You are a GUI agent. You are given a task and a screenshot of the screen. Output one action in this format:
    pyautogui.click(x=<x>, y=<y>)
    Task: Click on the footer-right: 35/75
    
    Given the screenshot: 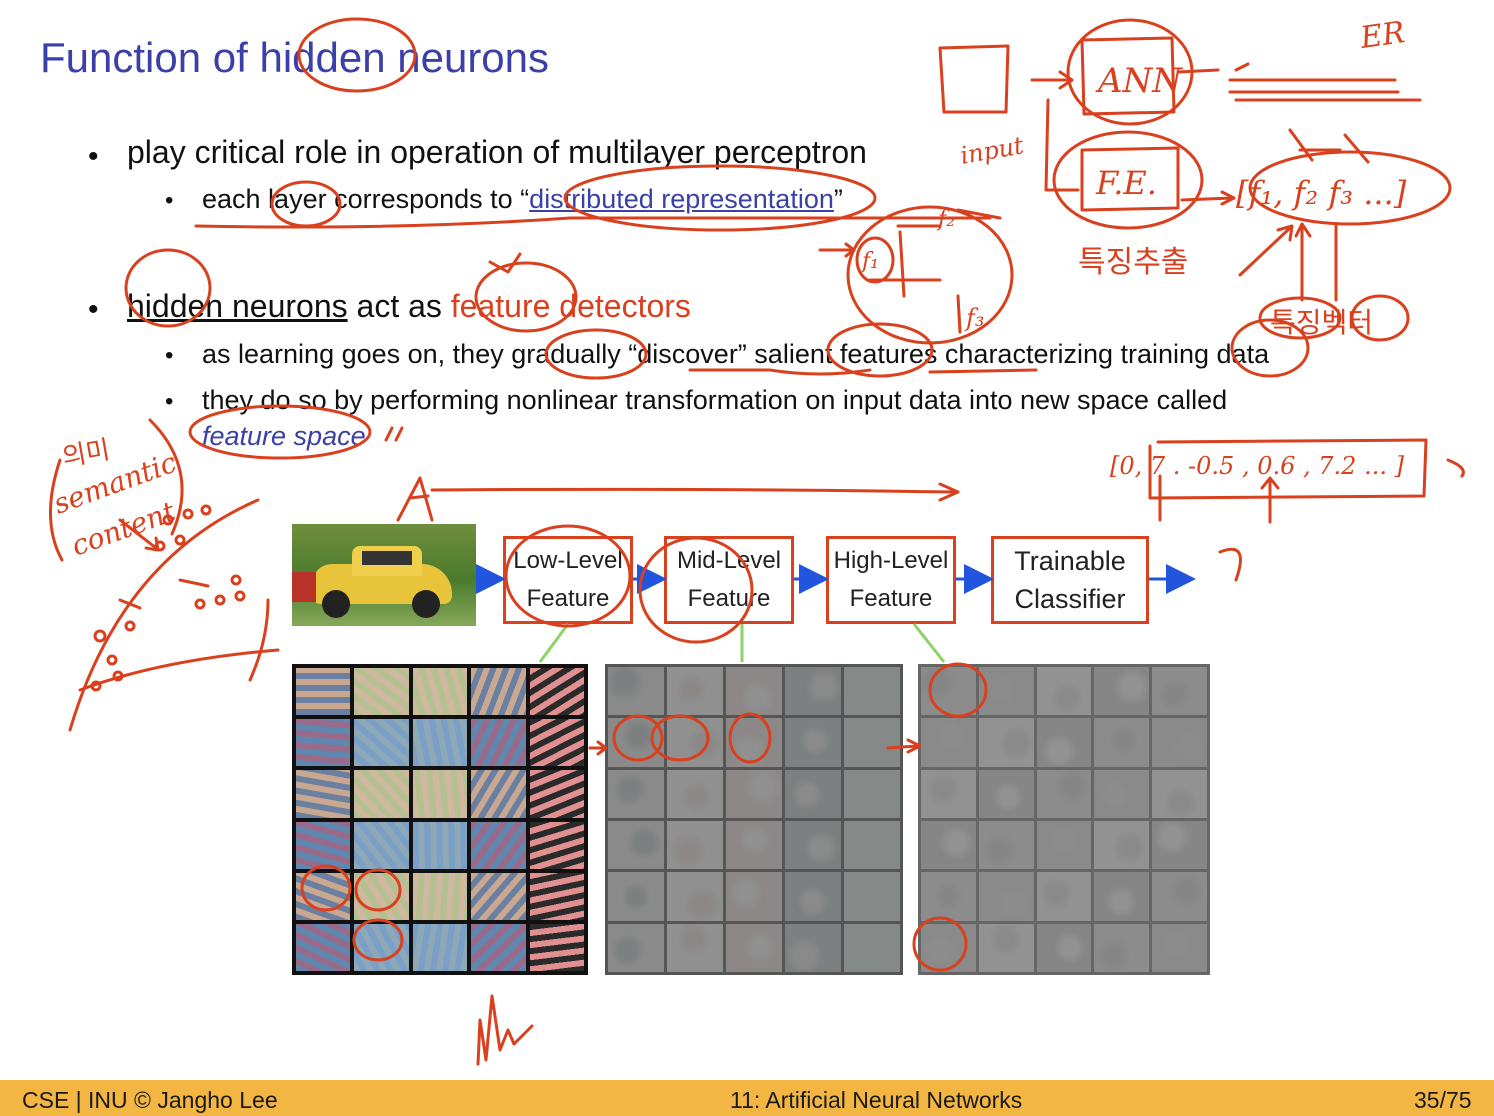 What is the action you would take?
    pyautogui.click(x=1443, y=1100)
    